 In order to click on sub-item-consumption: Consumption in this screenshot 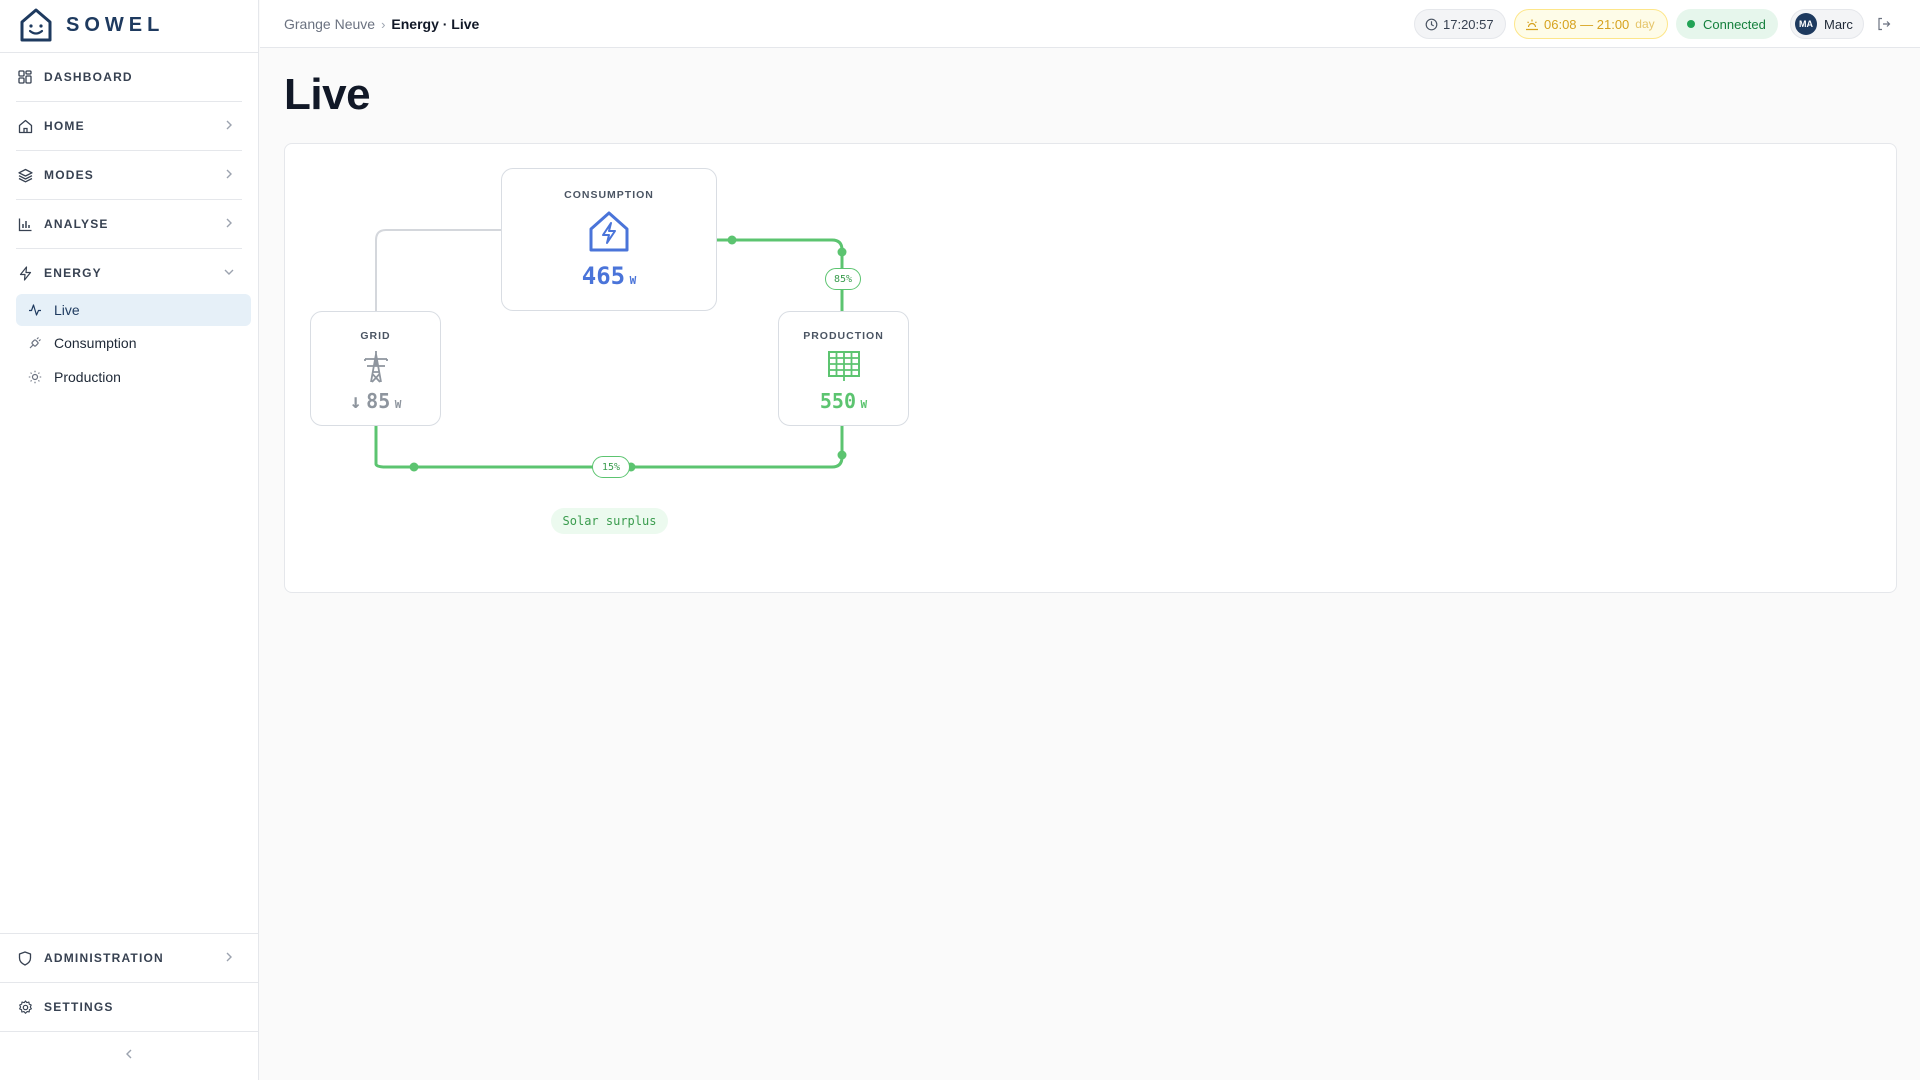, I will do `click(133, 343)`.